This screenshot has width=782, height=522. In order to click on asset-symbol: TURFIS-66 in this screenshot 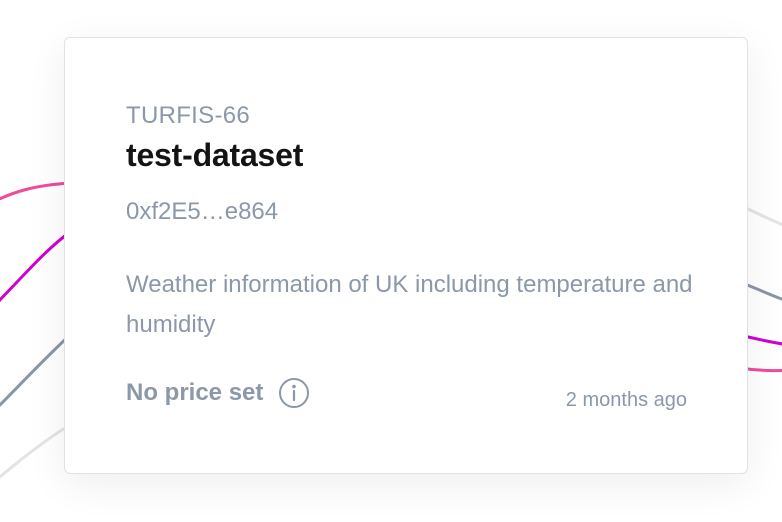, I will do `click(188, 115)`.